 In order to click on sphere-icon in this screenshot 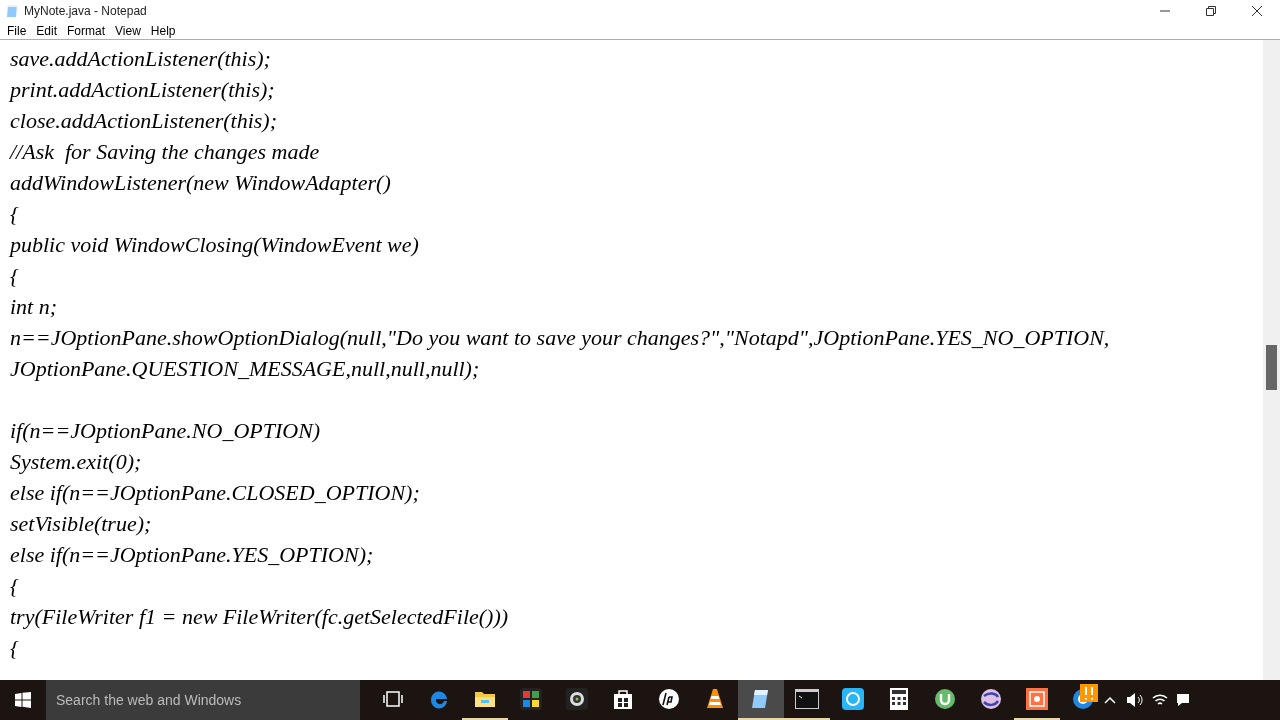, I will do `click(991, 699)`.